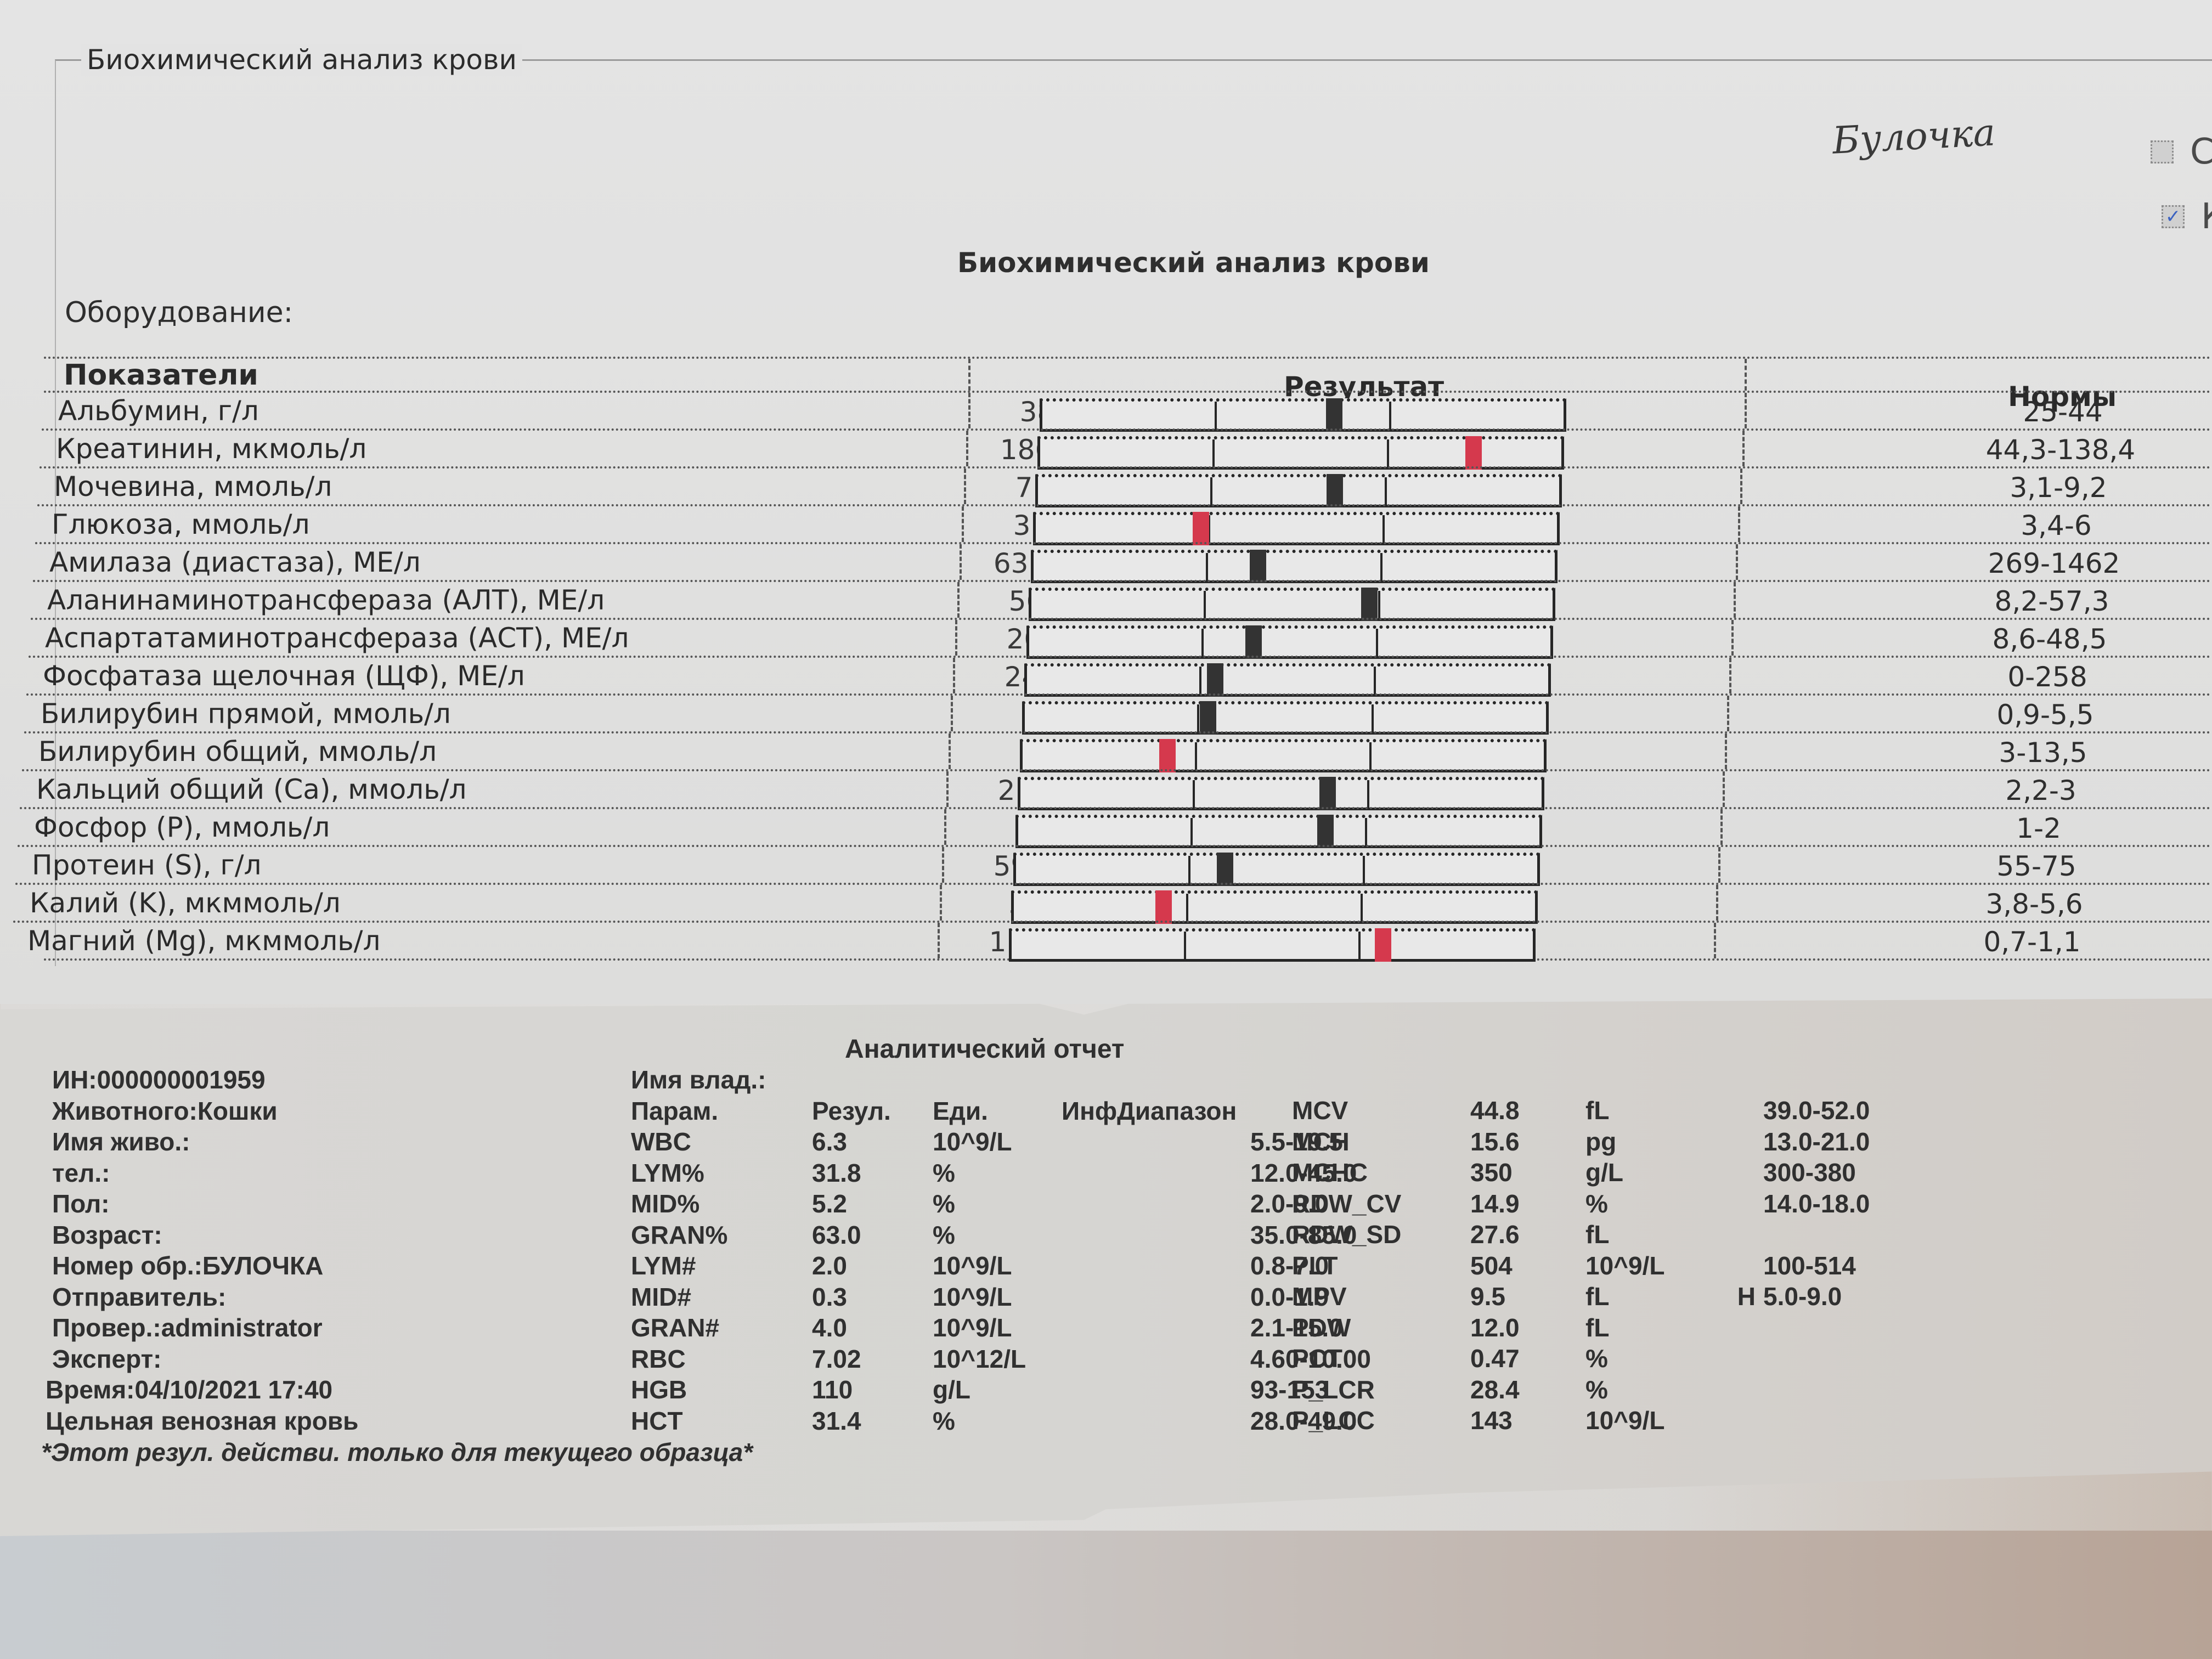  What do you see at coordinates (830, 1297) in the screenshot?
I see `param-result: 0.3` at bounding box center [830, 1297].